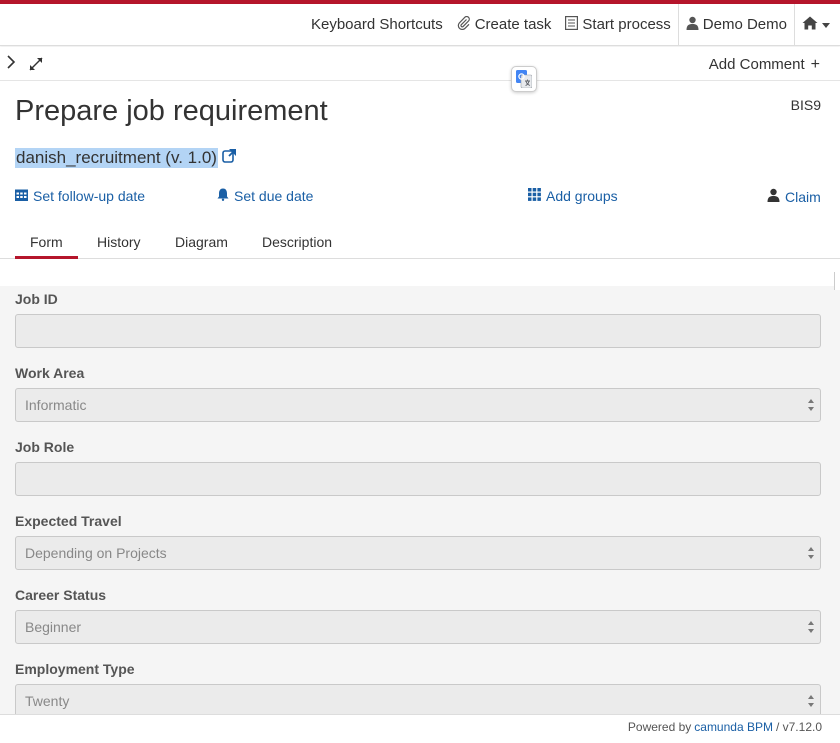 The width and height of the screenshot is (840, 743). I want to click on set-due-date-button: Set due date, so click(265, 196).